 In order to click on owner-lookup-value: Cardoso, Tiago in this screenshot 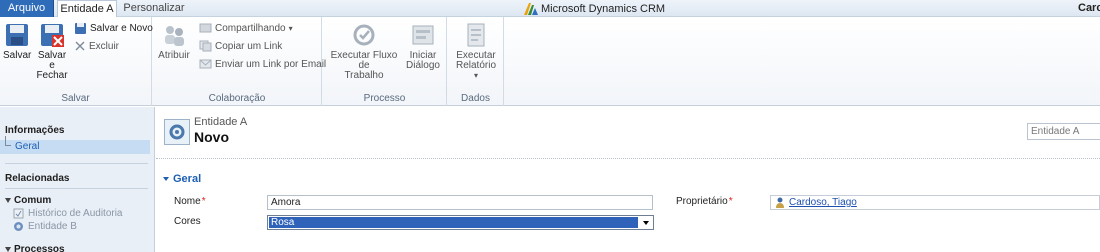, I will do `click(816, 202)`.